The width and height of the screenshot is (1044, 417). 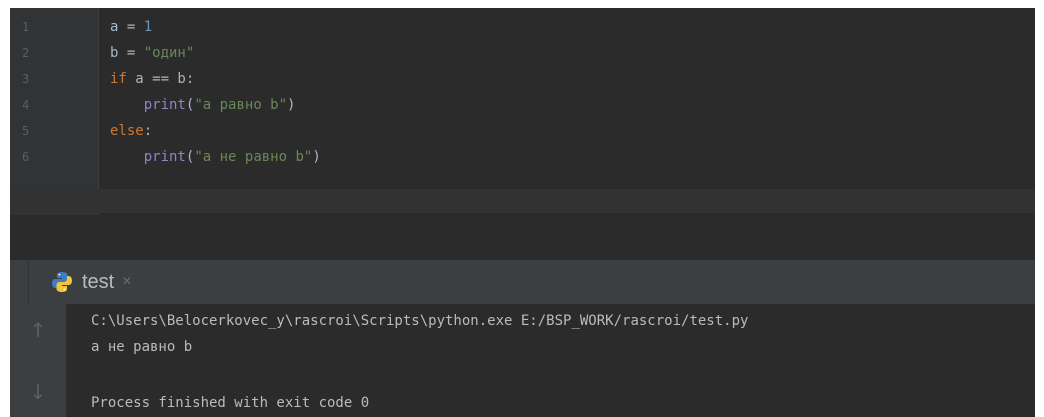 What do you see at coordinates (19, 282) in the screenshot?
I see `tabbar-left-edge` at bounding box center [19, 282].